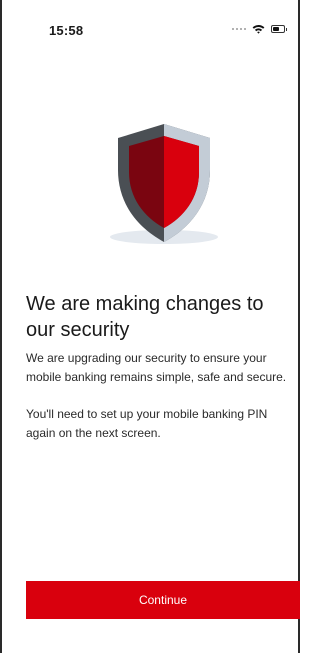 The image size is (320, 653). Describe the element at coordinates (279, 29) in the screenshot. I see `battery-icon` at that location.